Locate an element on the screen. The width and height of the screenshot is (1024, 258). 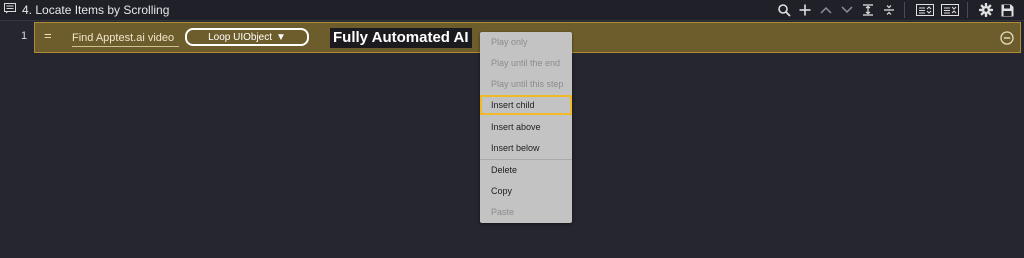
scenario-title: 4. Locate Items by Scrolling is located at coordinates (96, 10).